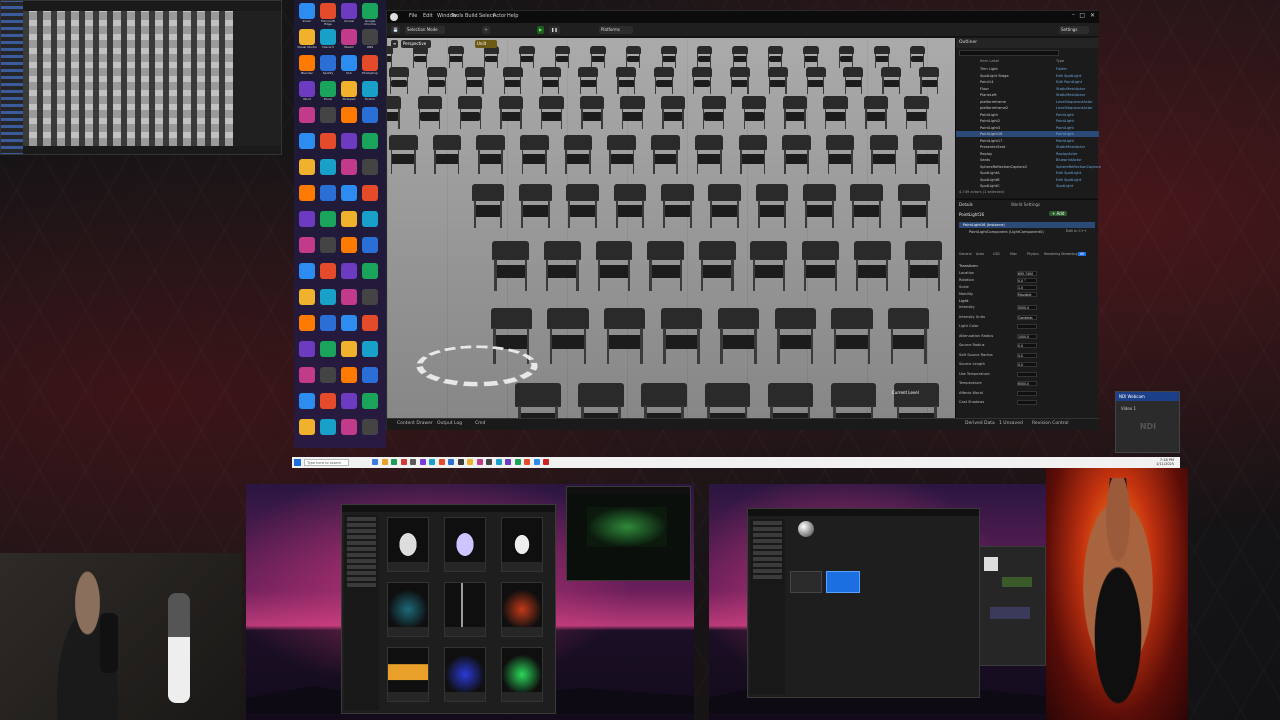 This screenshot has width=1280, height=720. Describe the element at coordinates (512, 16) in the screenshot. I see `menu-help: Help` at that location.